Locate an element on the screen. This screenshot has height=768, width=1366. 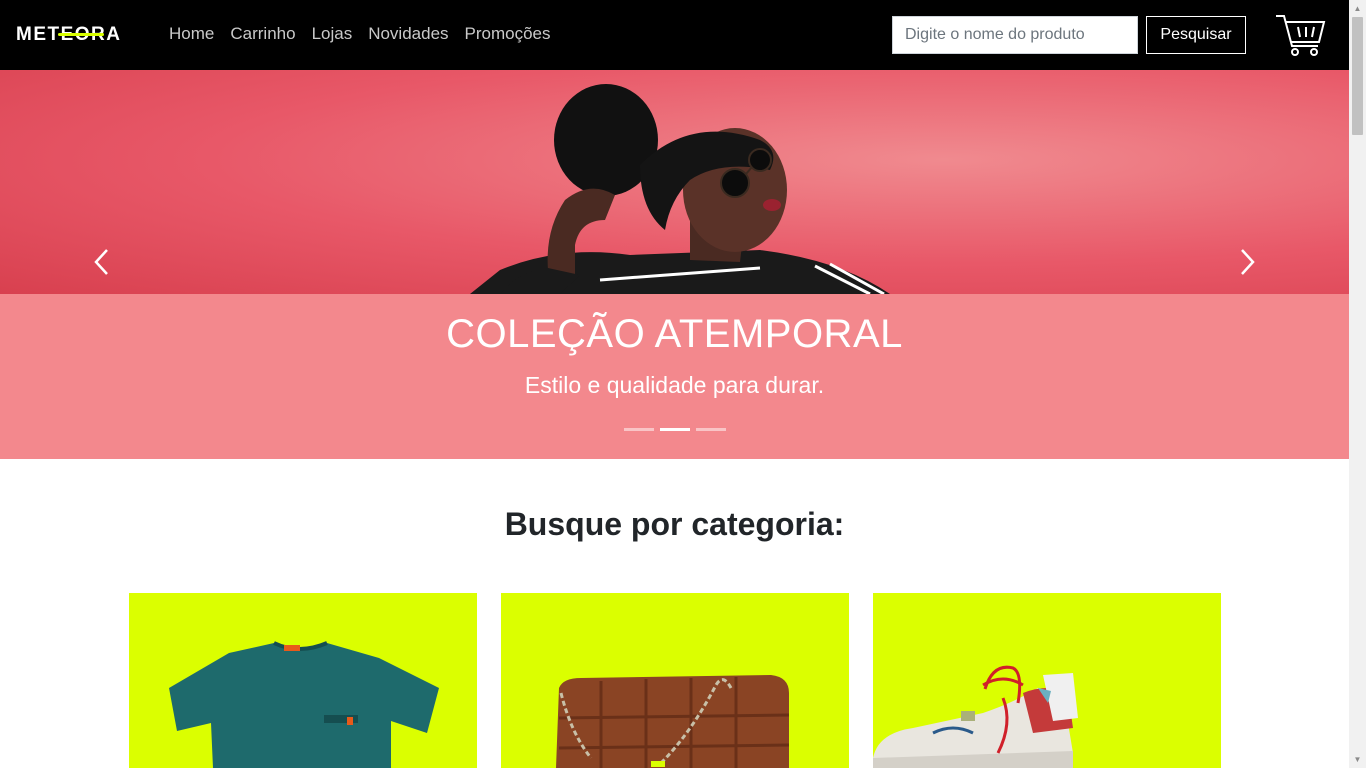
scroll-down-arrow-icon: ▼ is located at coordinates (1357, 759).